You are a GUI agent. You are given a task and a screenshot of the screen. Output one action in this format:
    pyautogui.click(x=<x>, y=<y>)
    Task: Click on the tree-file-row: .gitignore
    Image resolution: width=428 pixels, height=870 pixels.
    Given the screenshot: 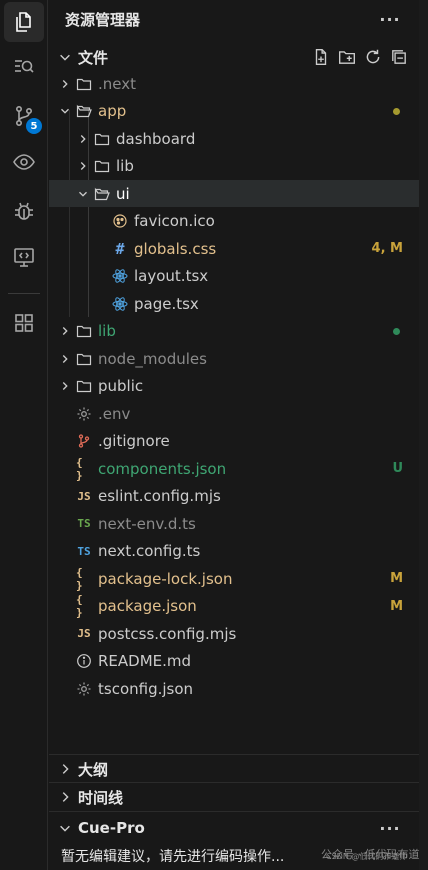 What is the action you would take?
    pyautogui.click(x=234, y=441)
    